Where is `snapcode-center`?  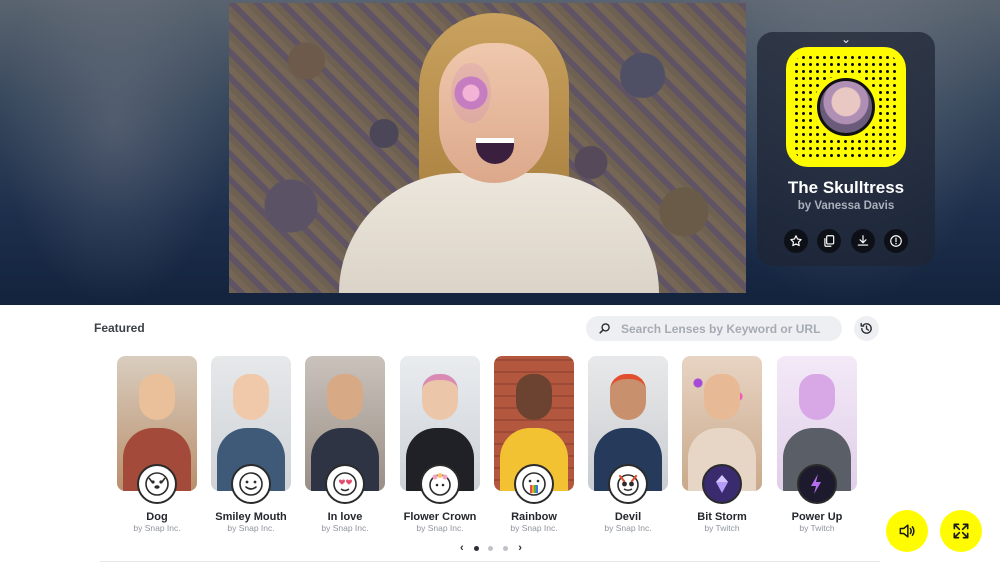 snapcode-center is located at coordinates (846, 107).